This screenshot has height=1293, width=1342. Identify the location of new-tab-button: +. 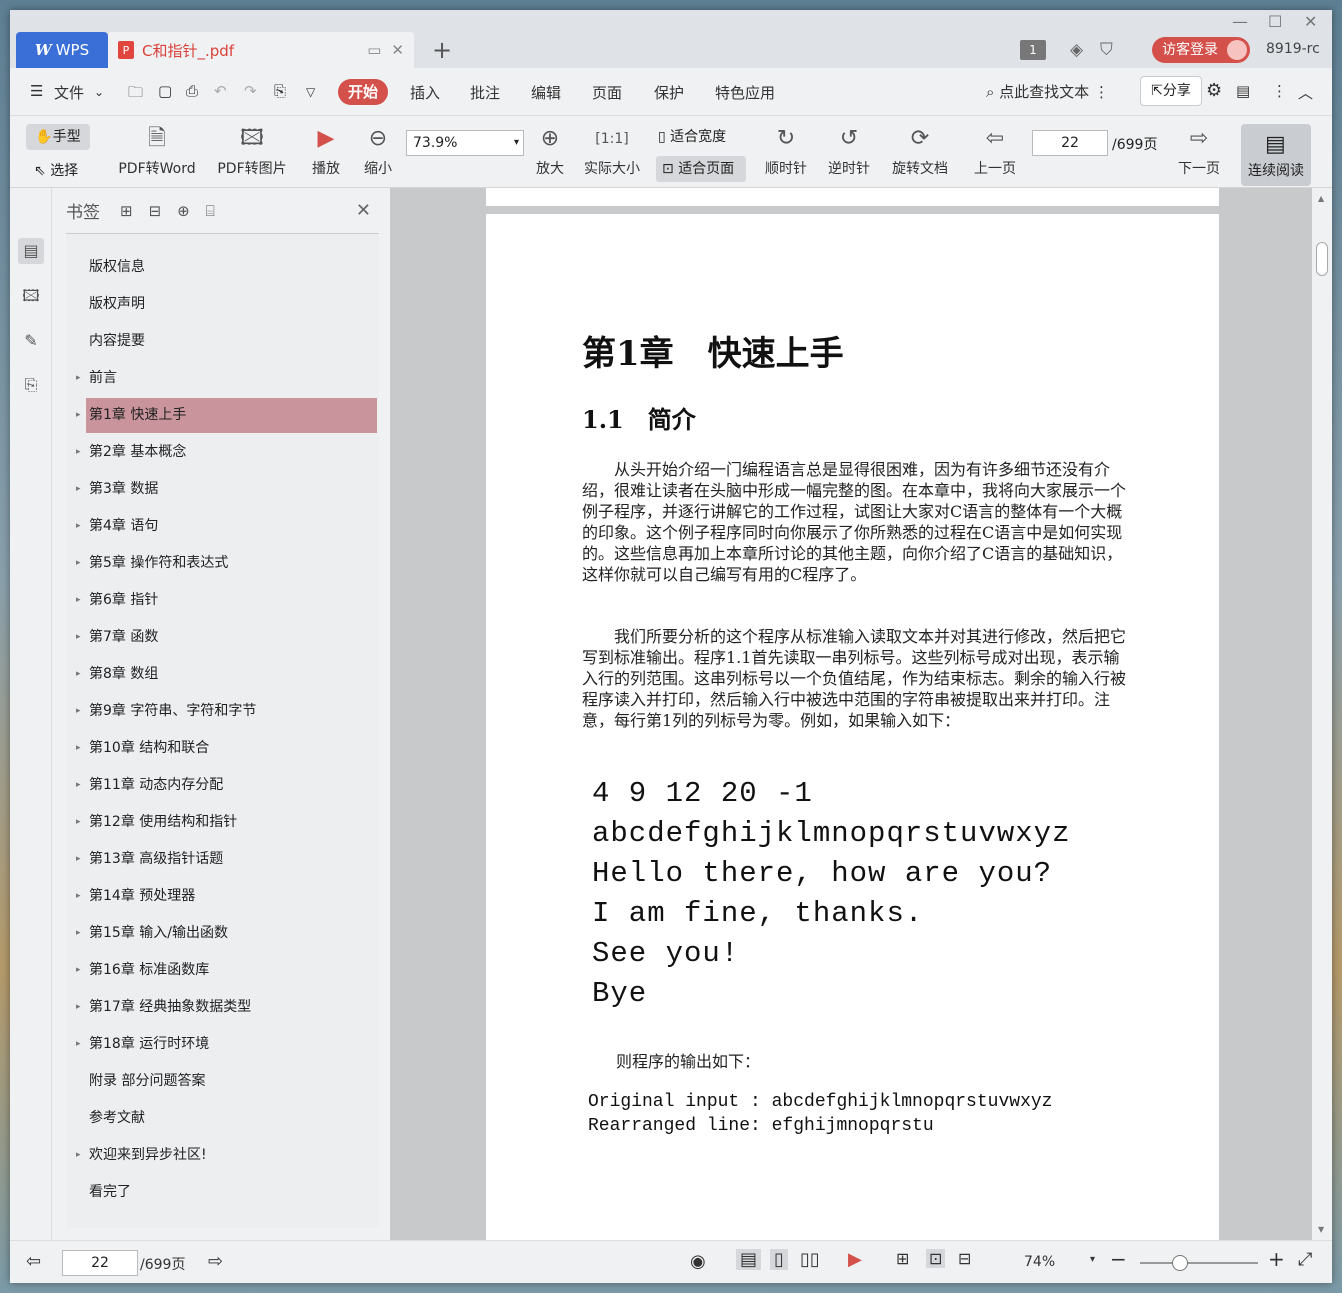
(442, 50).